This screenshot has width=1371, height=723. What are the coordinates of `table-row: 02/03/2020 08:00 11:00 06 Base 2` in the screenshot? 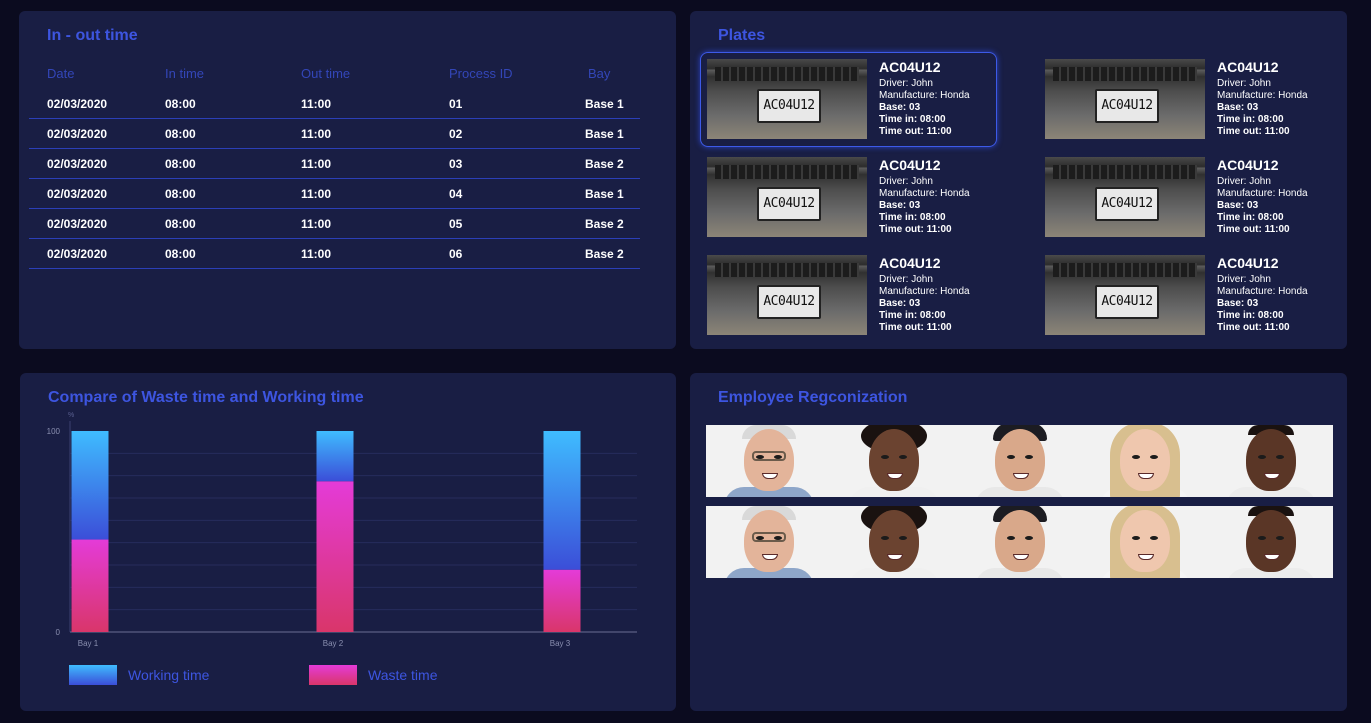 It's located at (334, 254).